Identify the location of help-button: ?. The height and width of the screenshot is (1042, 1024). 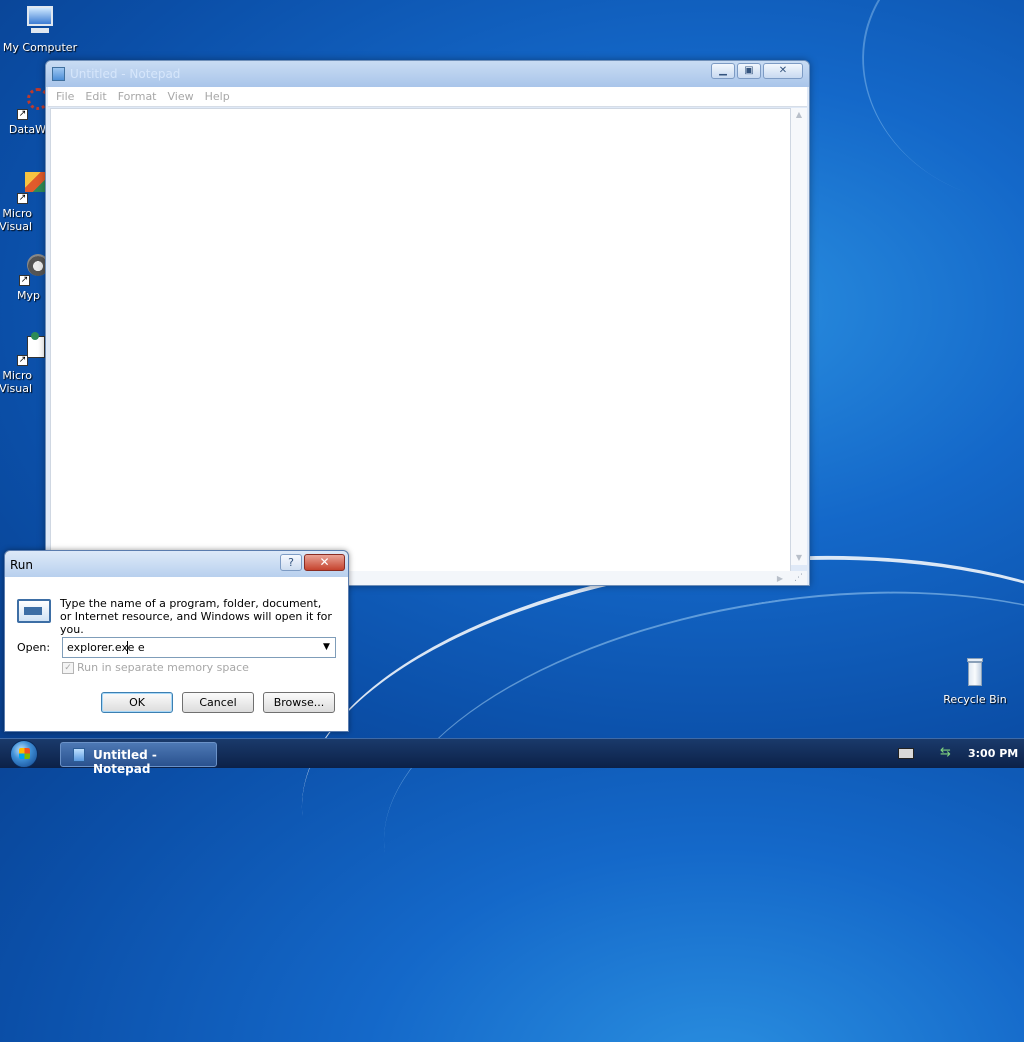
(291, 562).